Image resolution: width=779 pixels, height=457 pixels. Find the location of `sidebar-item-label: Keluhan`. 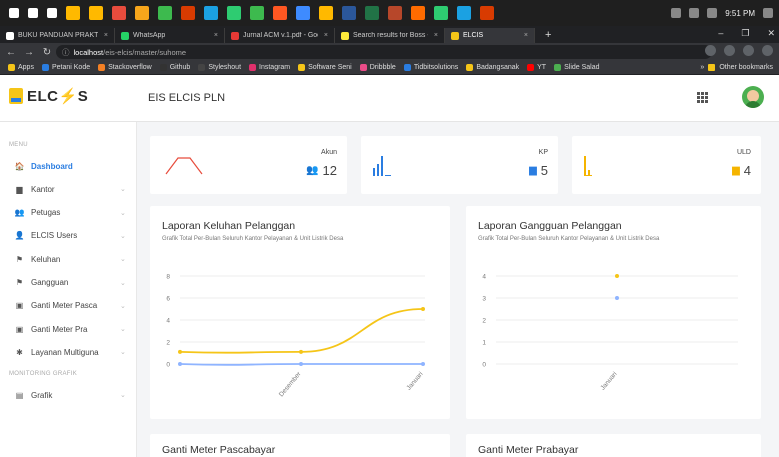

sidebar-item-label: Keluhan is located at coordinates (46, 259).